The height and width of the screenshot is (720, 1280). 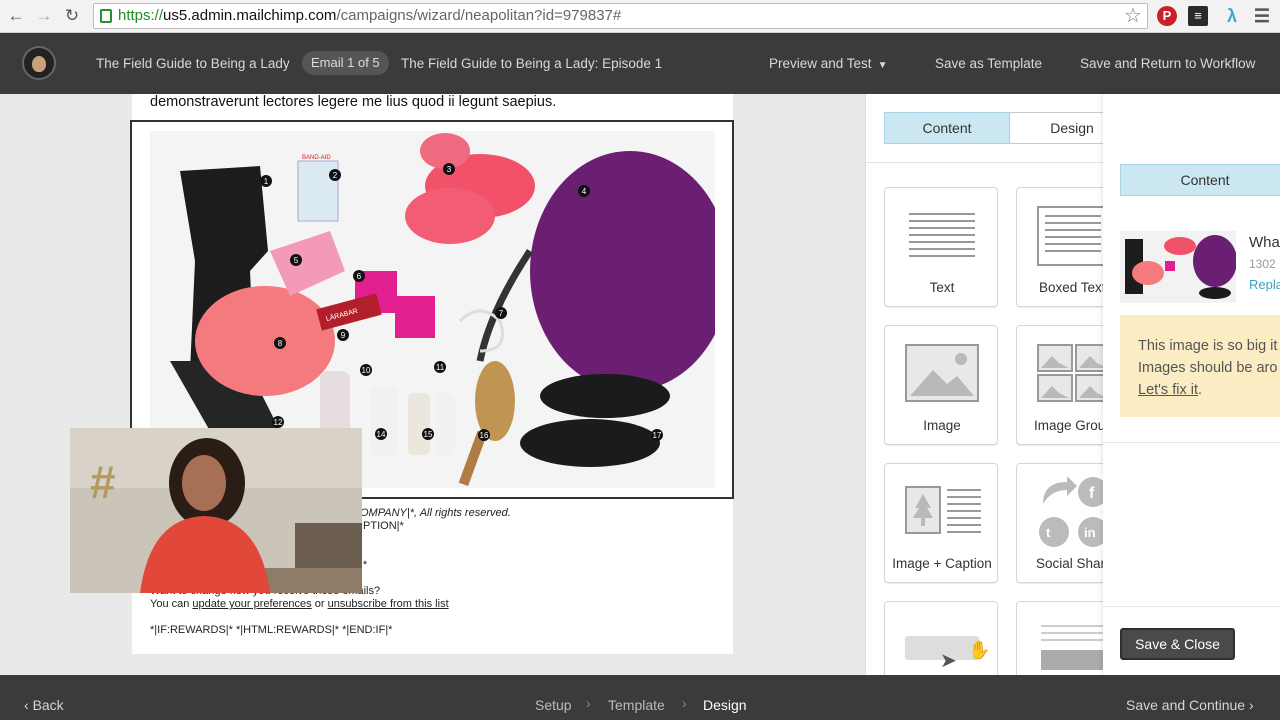 What do you see at coordinates (947, 128) in the screenshot?
I see `tab-content: Content` at bounding box center [947, 128].